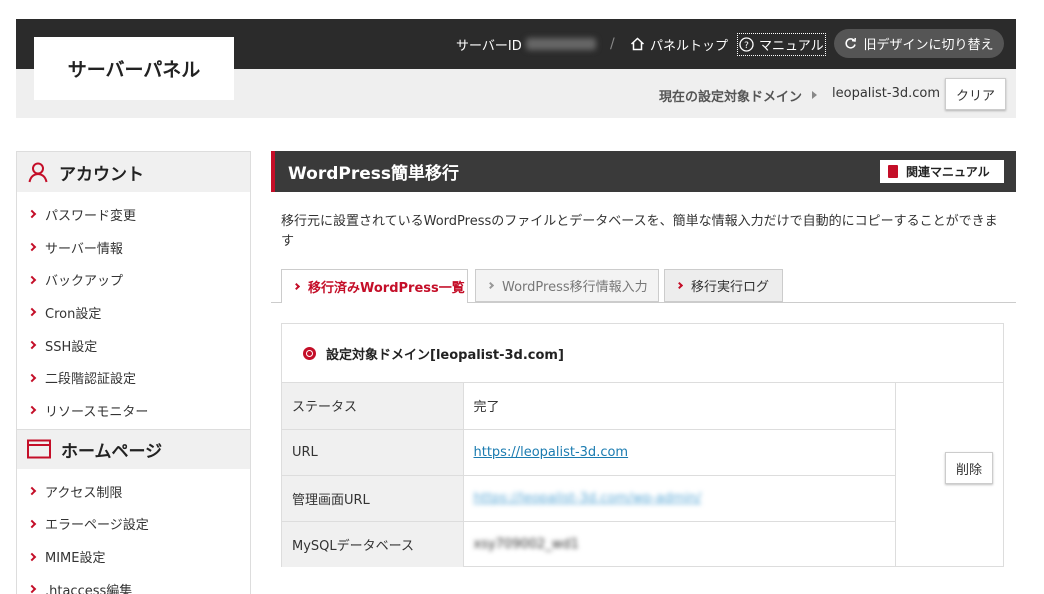 The width and height of the screenshot is (1044, 594). I want to click on sidebar-item-server-info: サーバー情報, so click(133, 247).